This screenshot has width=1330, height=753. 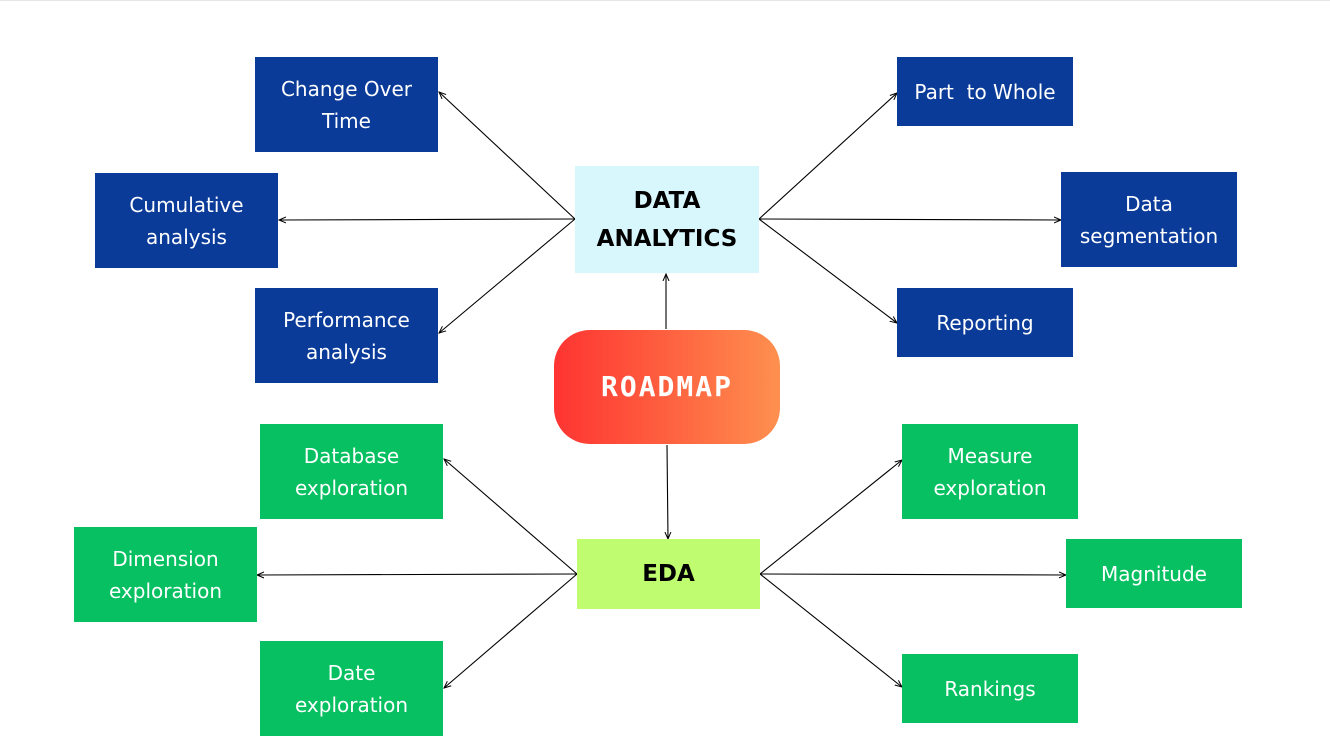 I want to click on branch-label: Performance analysis, so click(x=346, y=335).